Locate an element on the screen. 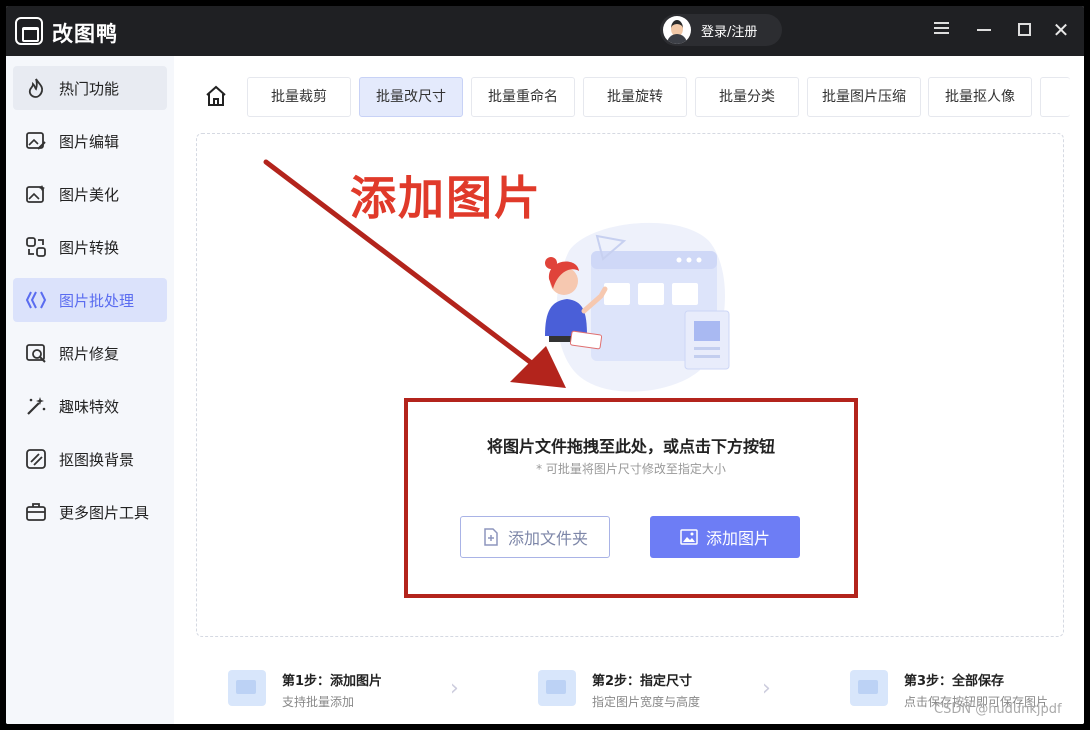 The height and width of the screenshot is (730, 1090). upload-illustration is located at coordinates (637, 307).